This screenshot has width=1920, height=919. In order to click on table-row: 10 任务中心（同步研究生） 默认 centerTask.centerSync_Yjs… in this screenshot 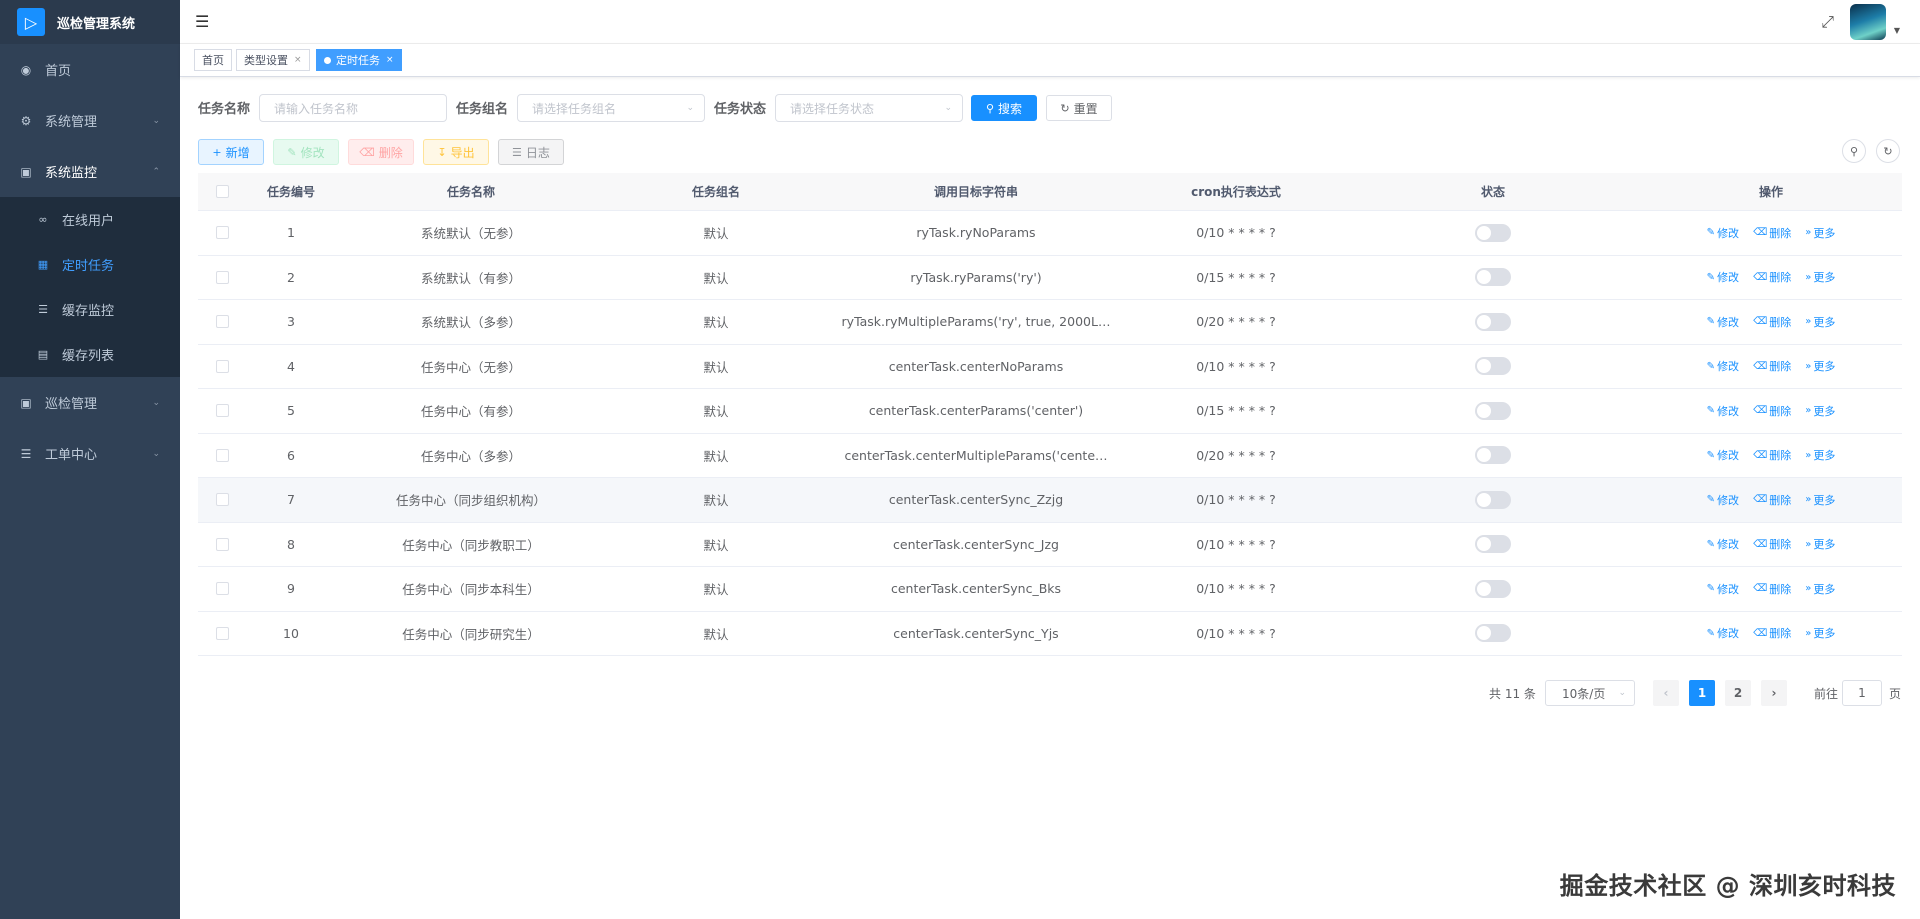, I will do `click(1050, 634)`.